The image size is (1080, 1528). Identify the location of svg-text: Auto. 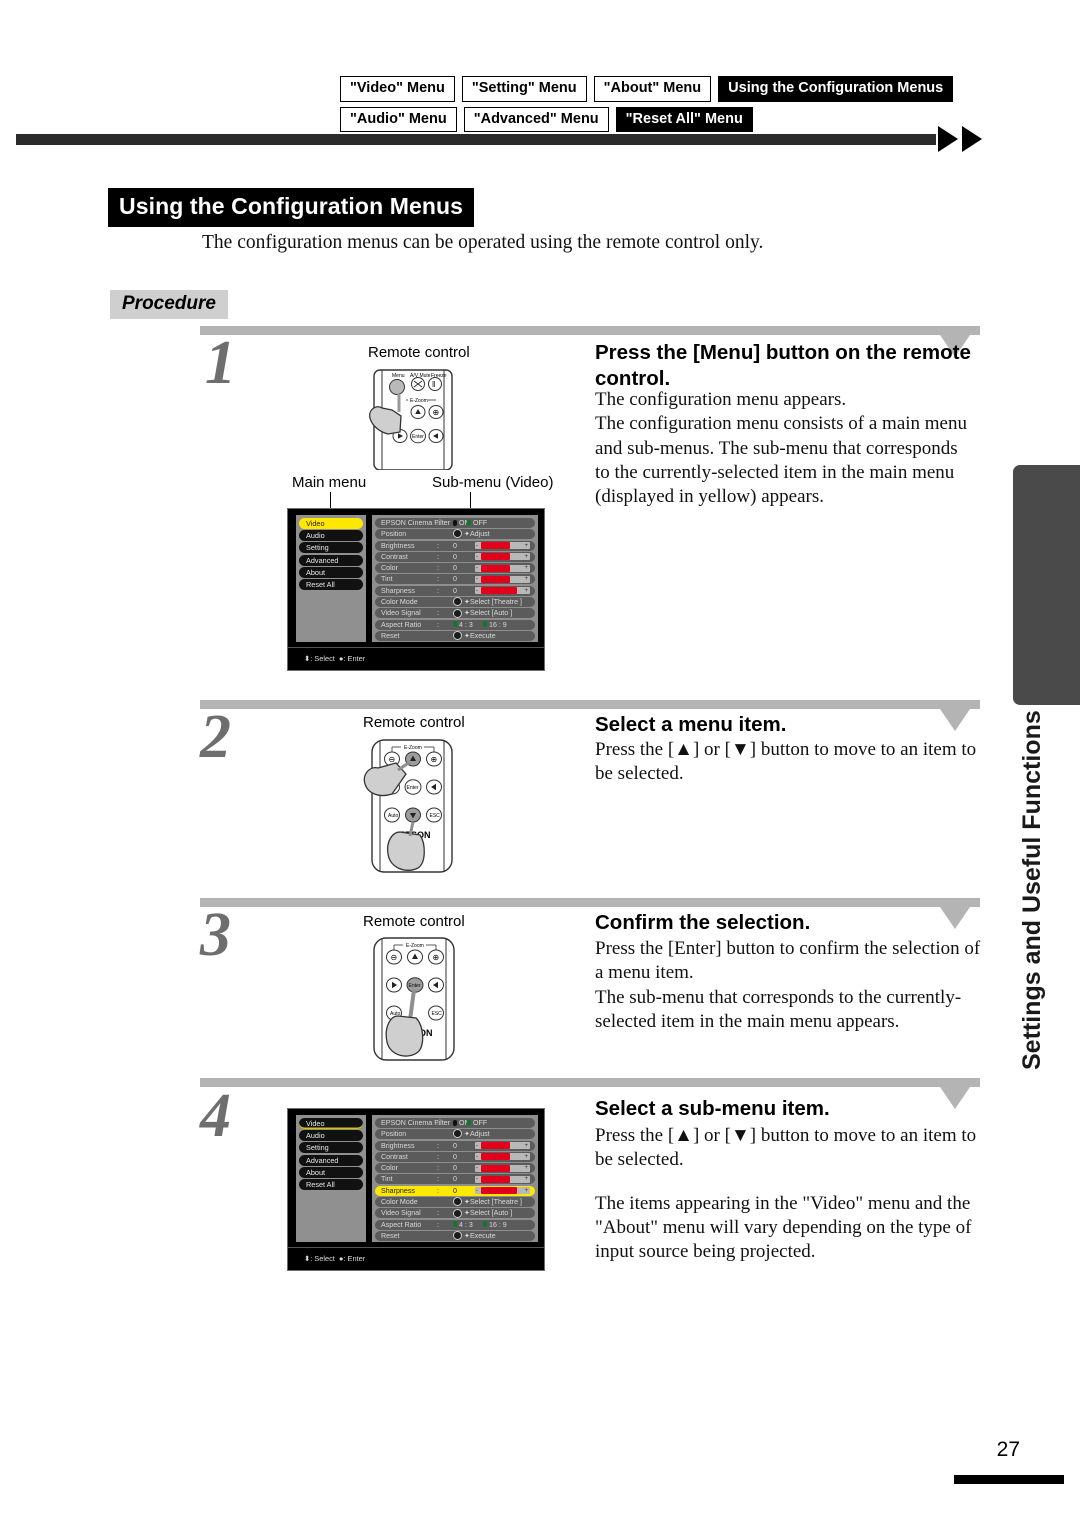
(393, 816).